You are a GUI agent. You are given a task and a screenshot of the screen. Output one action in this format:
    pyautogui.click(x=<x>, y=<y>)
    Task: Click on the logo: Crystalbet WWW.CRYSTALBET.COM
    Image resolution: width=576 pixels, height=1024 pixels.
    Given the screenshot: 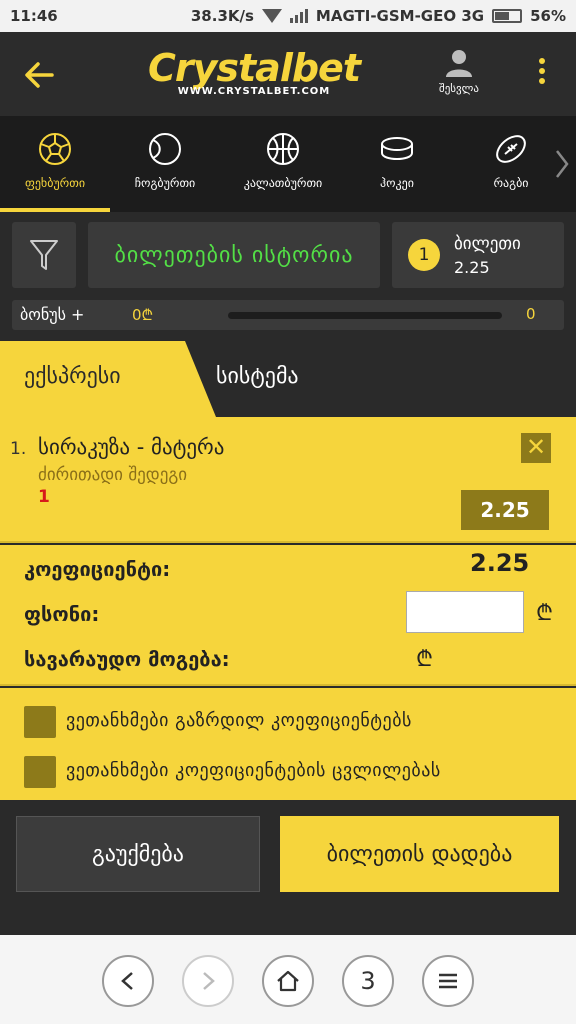 What is the action you would take?
    pyautogui.click(x=254, y=72)
    